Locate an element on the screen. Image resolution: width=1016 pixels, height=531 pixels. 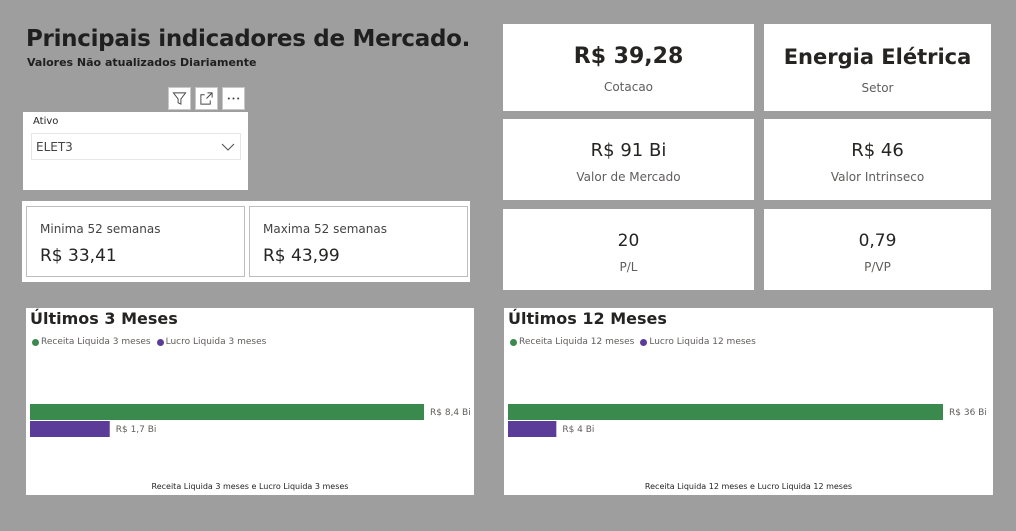
valor-intrinseco-card: R$ 46 Valor Intrinseco is located at coordinates (877, 159).